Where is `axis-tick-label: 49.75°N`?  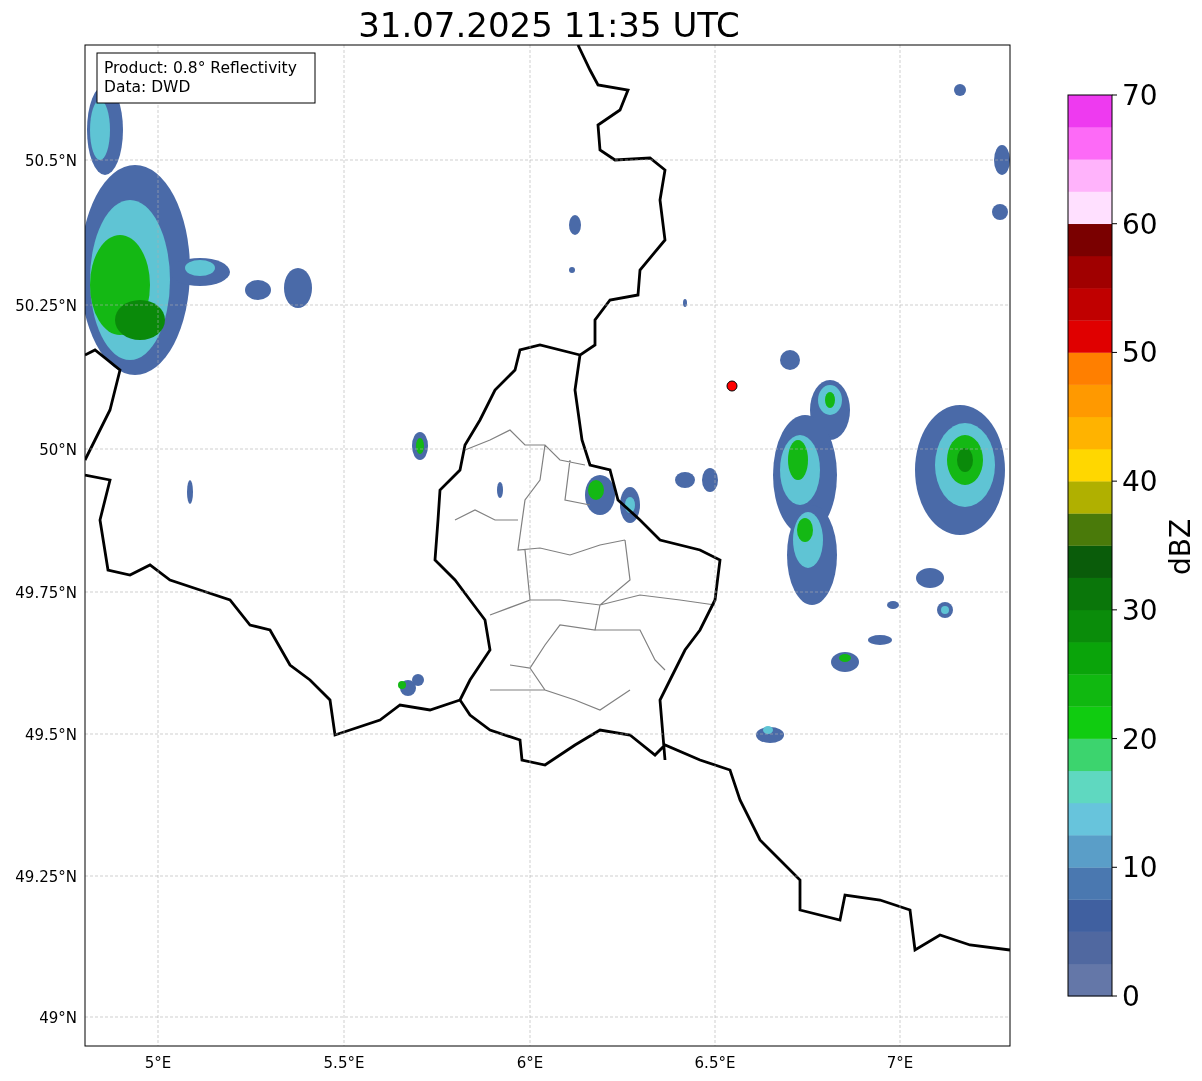 axis-tick-label: 49.75°N is located at coordinates (46, 593).